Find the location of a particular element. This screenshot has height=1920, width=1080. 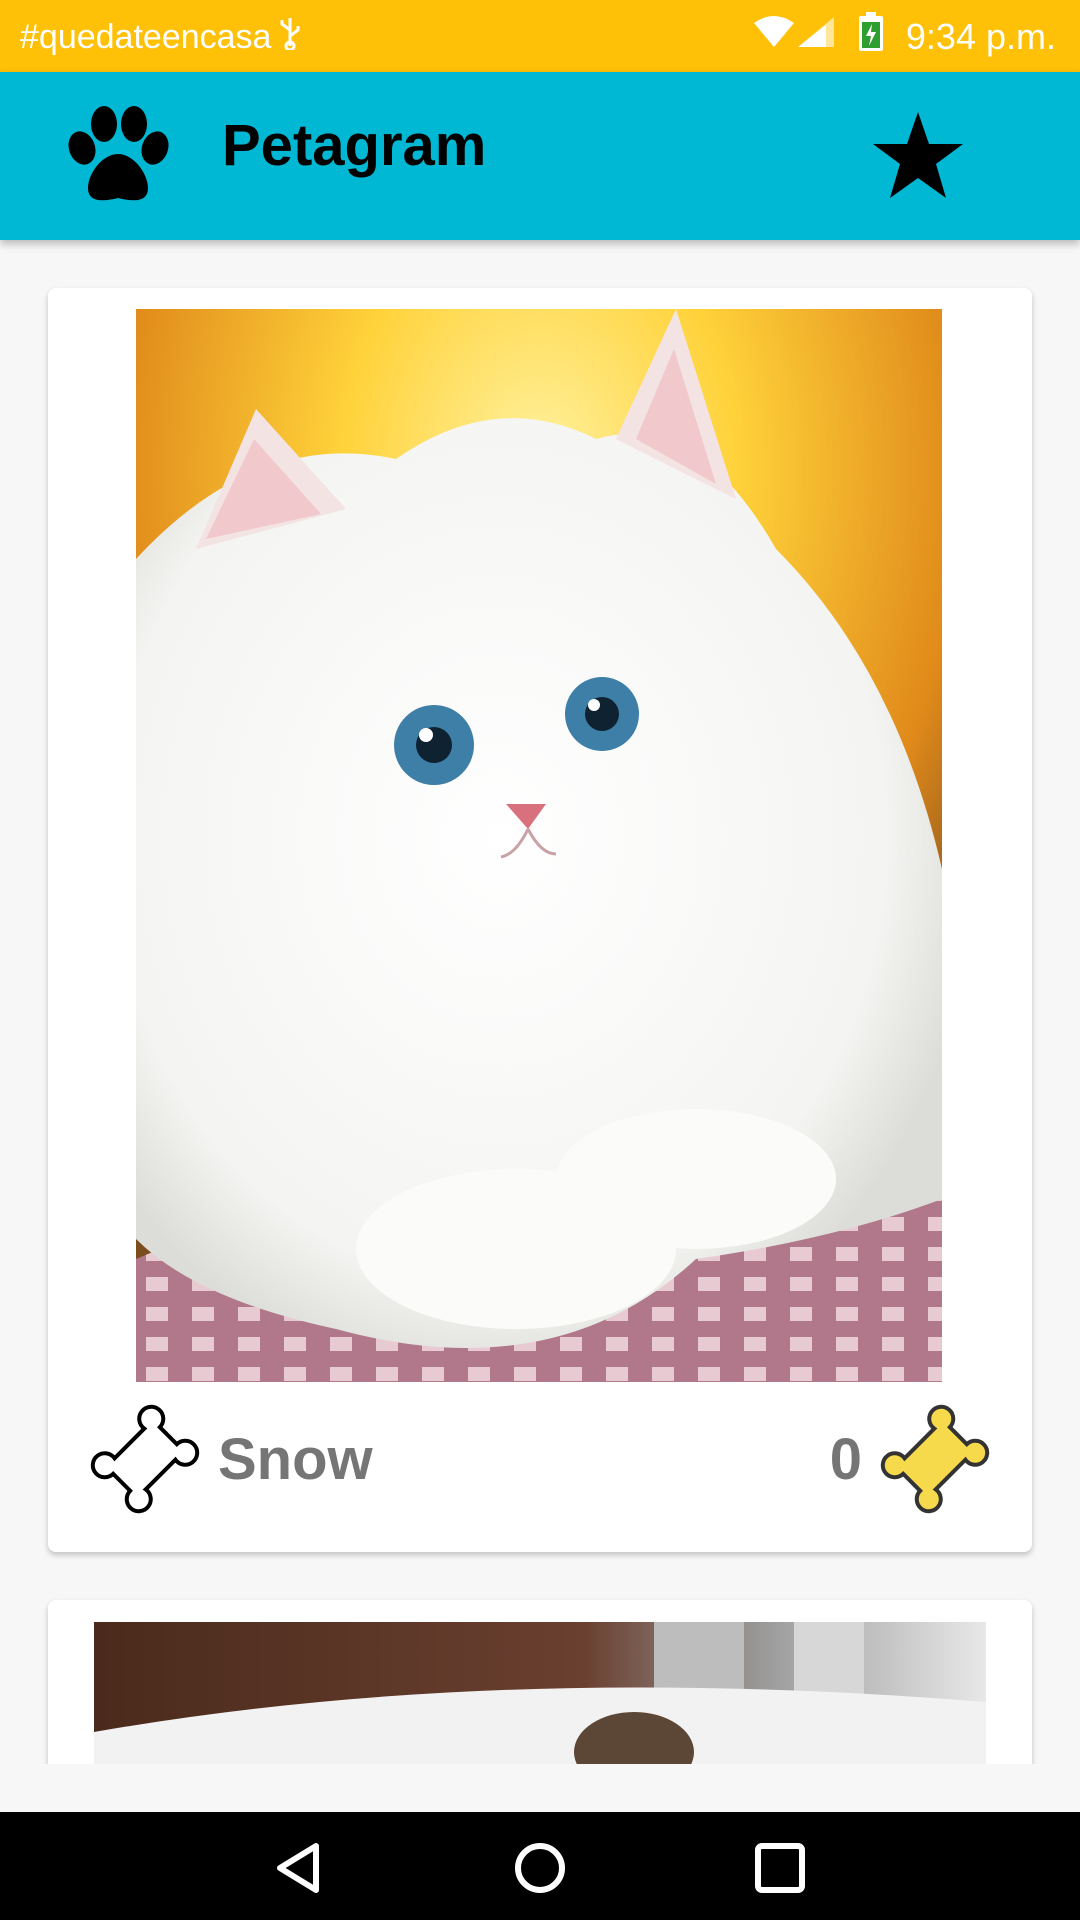

star-icon is located at coordinates (918, 155).